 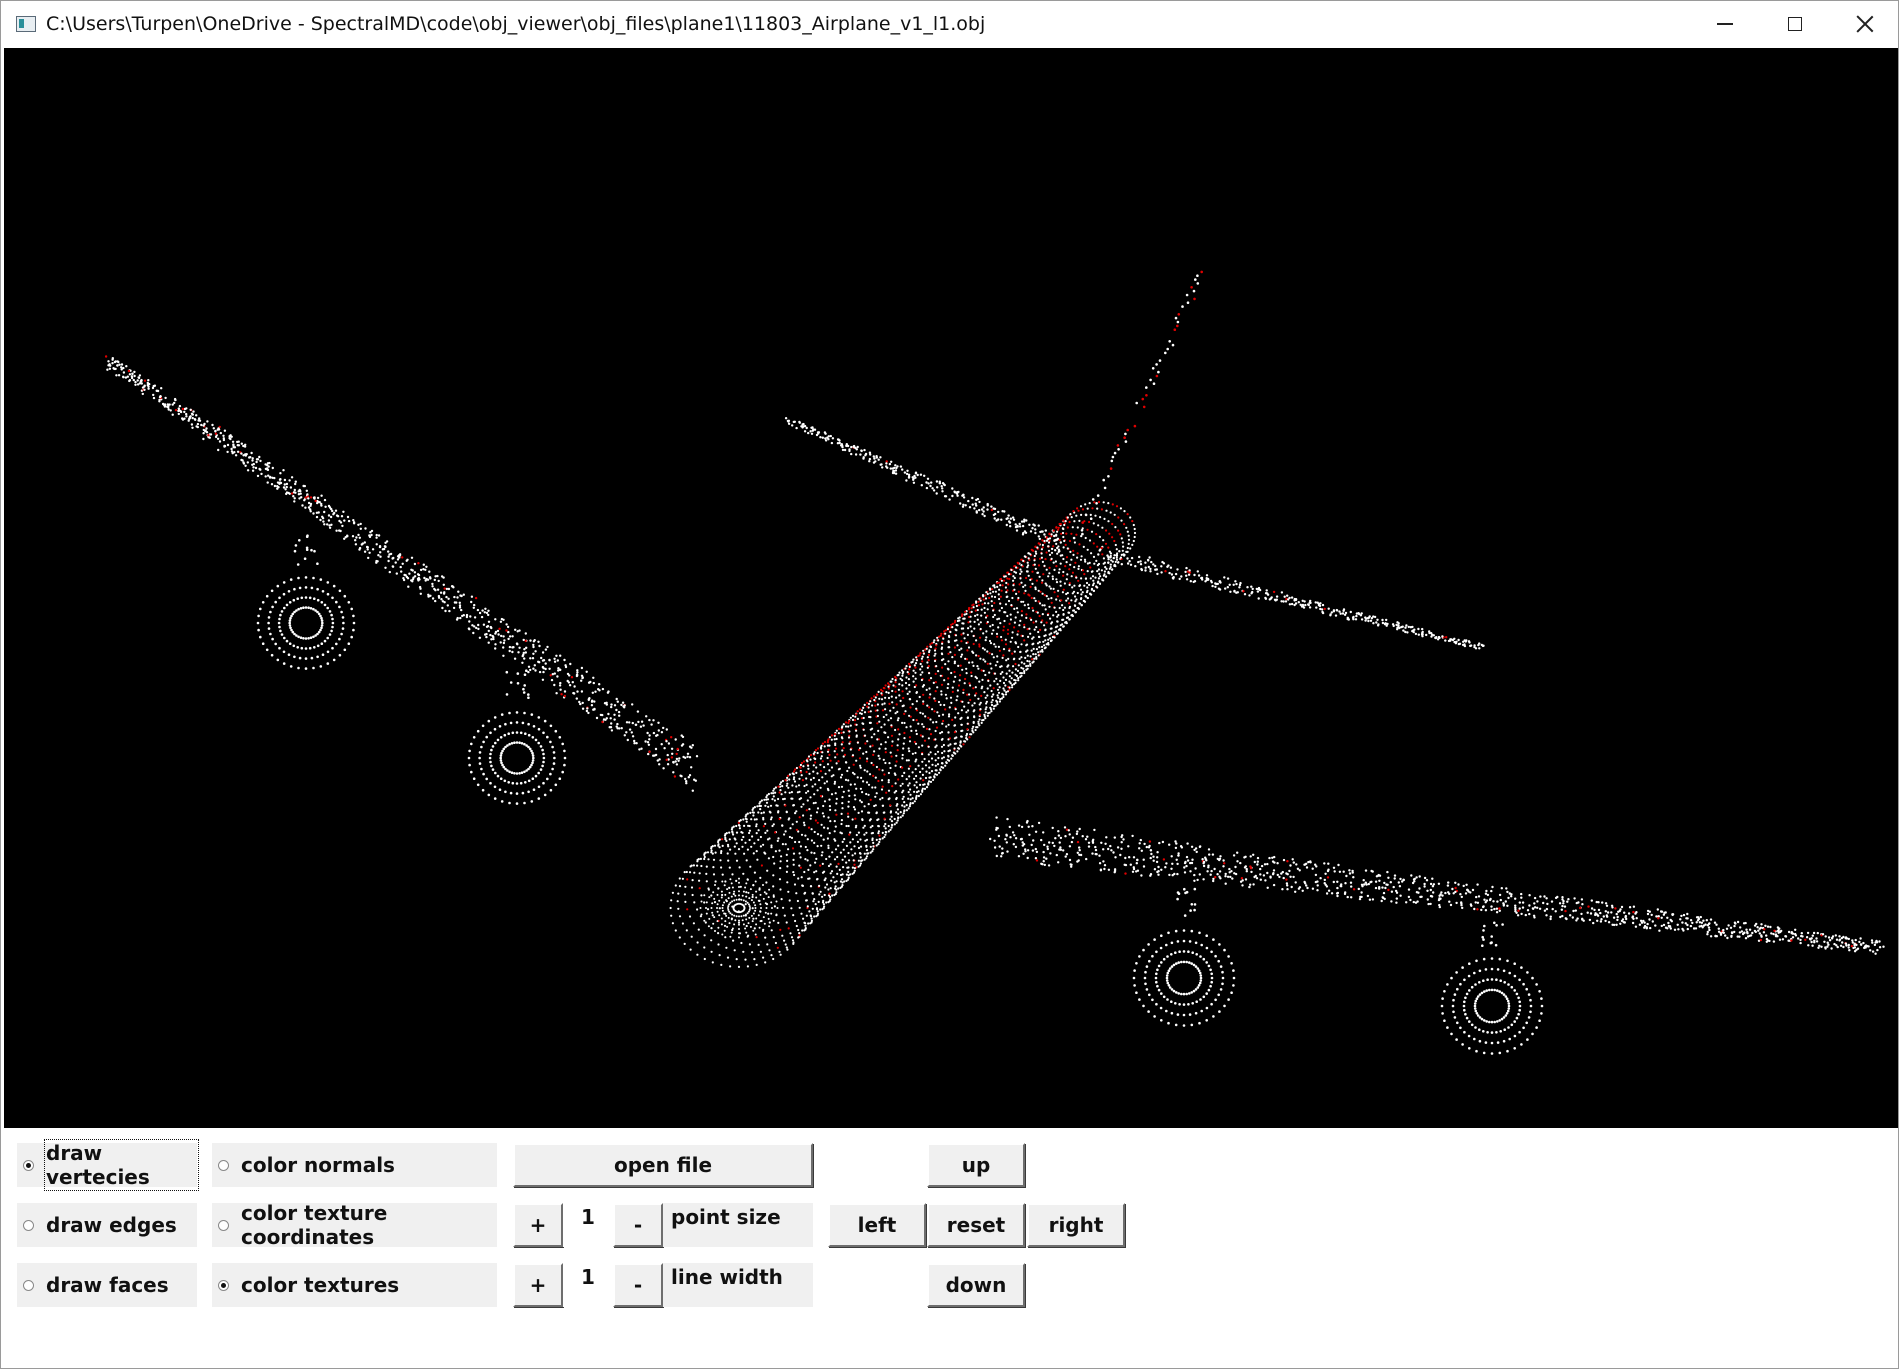 What do you see at coordinates (638, 1225) in the screenshot?
I see `point-size-decrease-button: -` at bounding box center [638, 1225].